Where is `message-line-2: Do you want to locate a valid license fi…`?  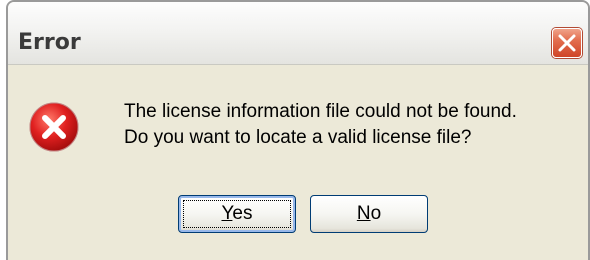 message-line-2: Do you want to locate a valid license fi… is located at coordinates (298, 137).